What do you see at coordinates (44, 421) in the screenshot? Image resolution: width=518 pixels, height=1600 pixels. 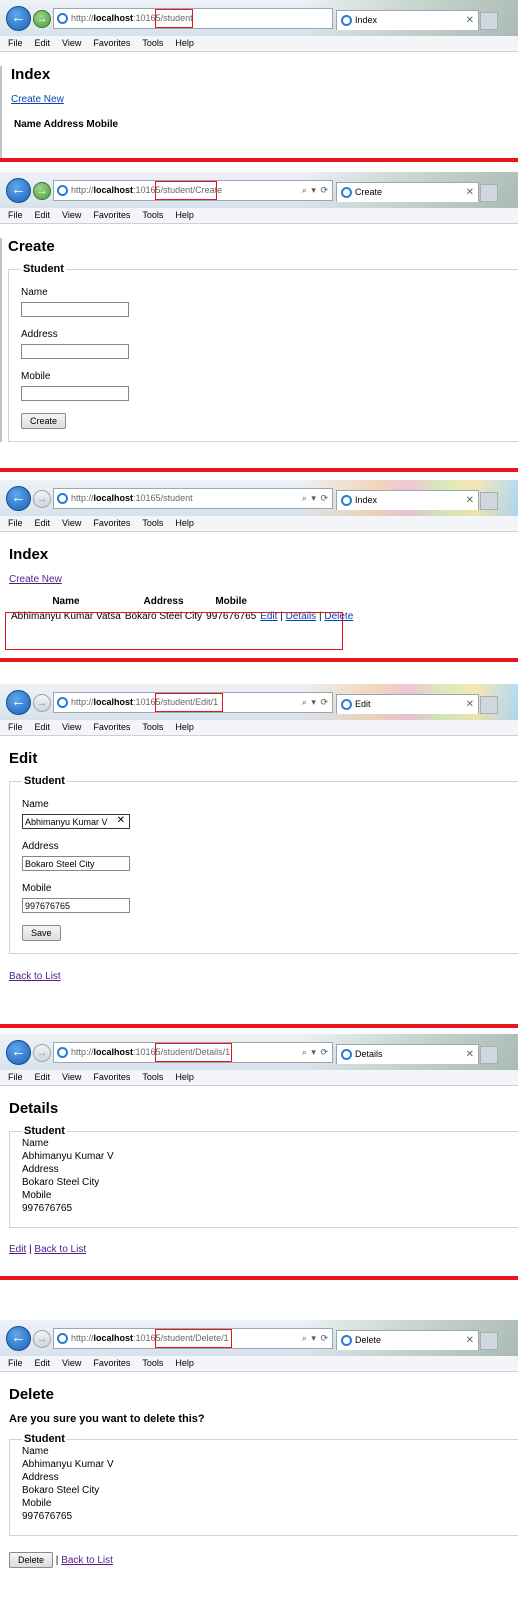 I see `create-button: Create` at bounding box center [44, 421].